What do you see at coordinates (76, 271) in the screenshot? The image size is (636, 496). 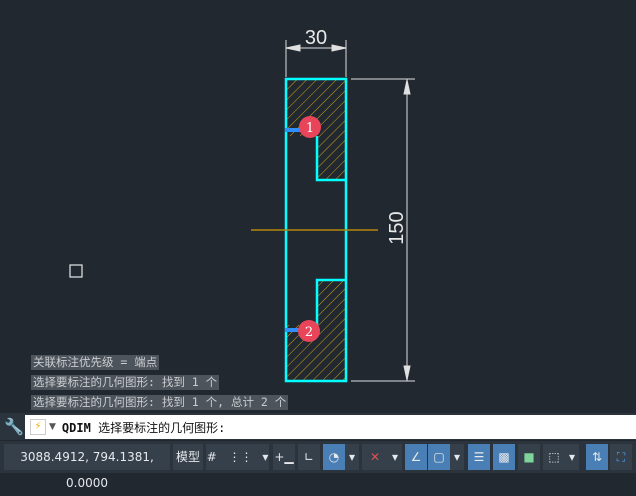 I see `cursor-pickbox` at bounding box center [76, 271].